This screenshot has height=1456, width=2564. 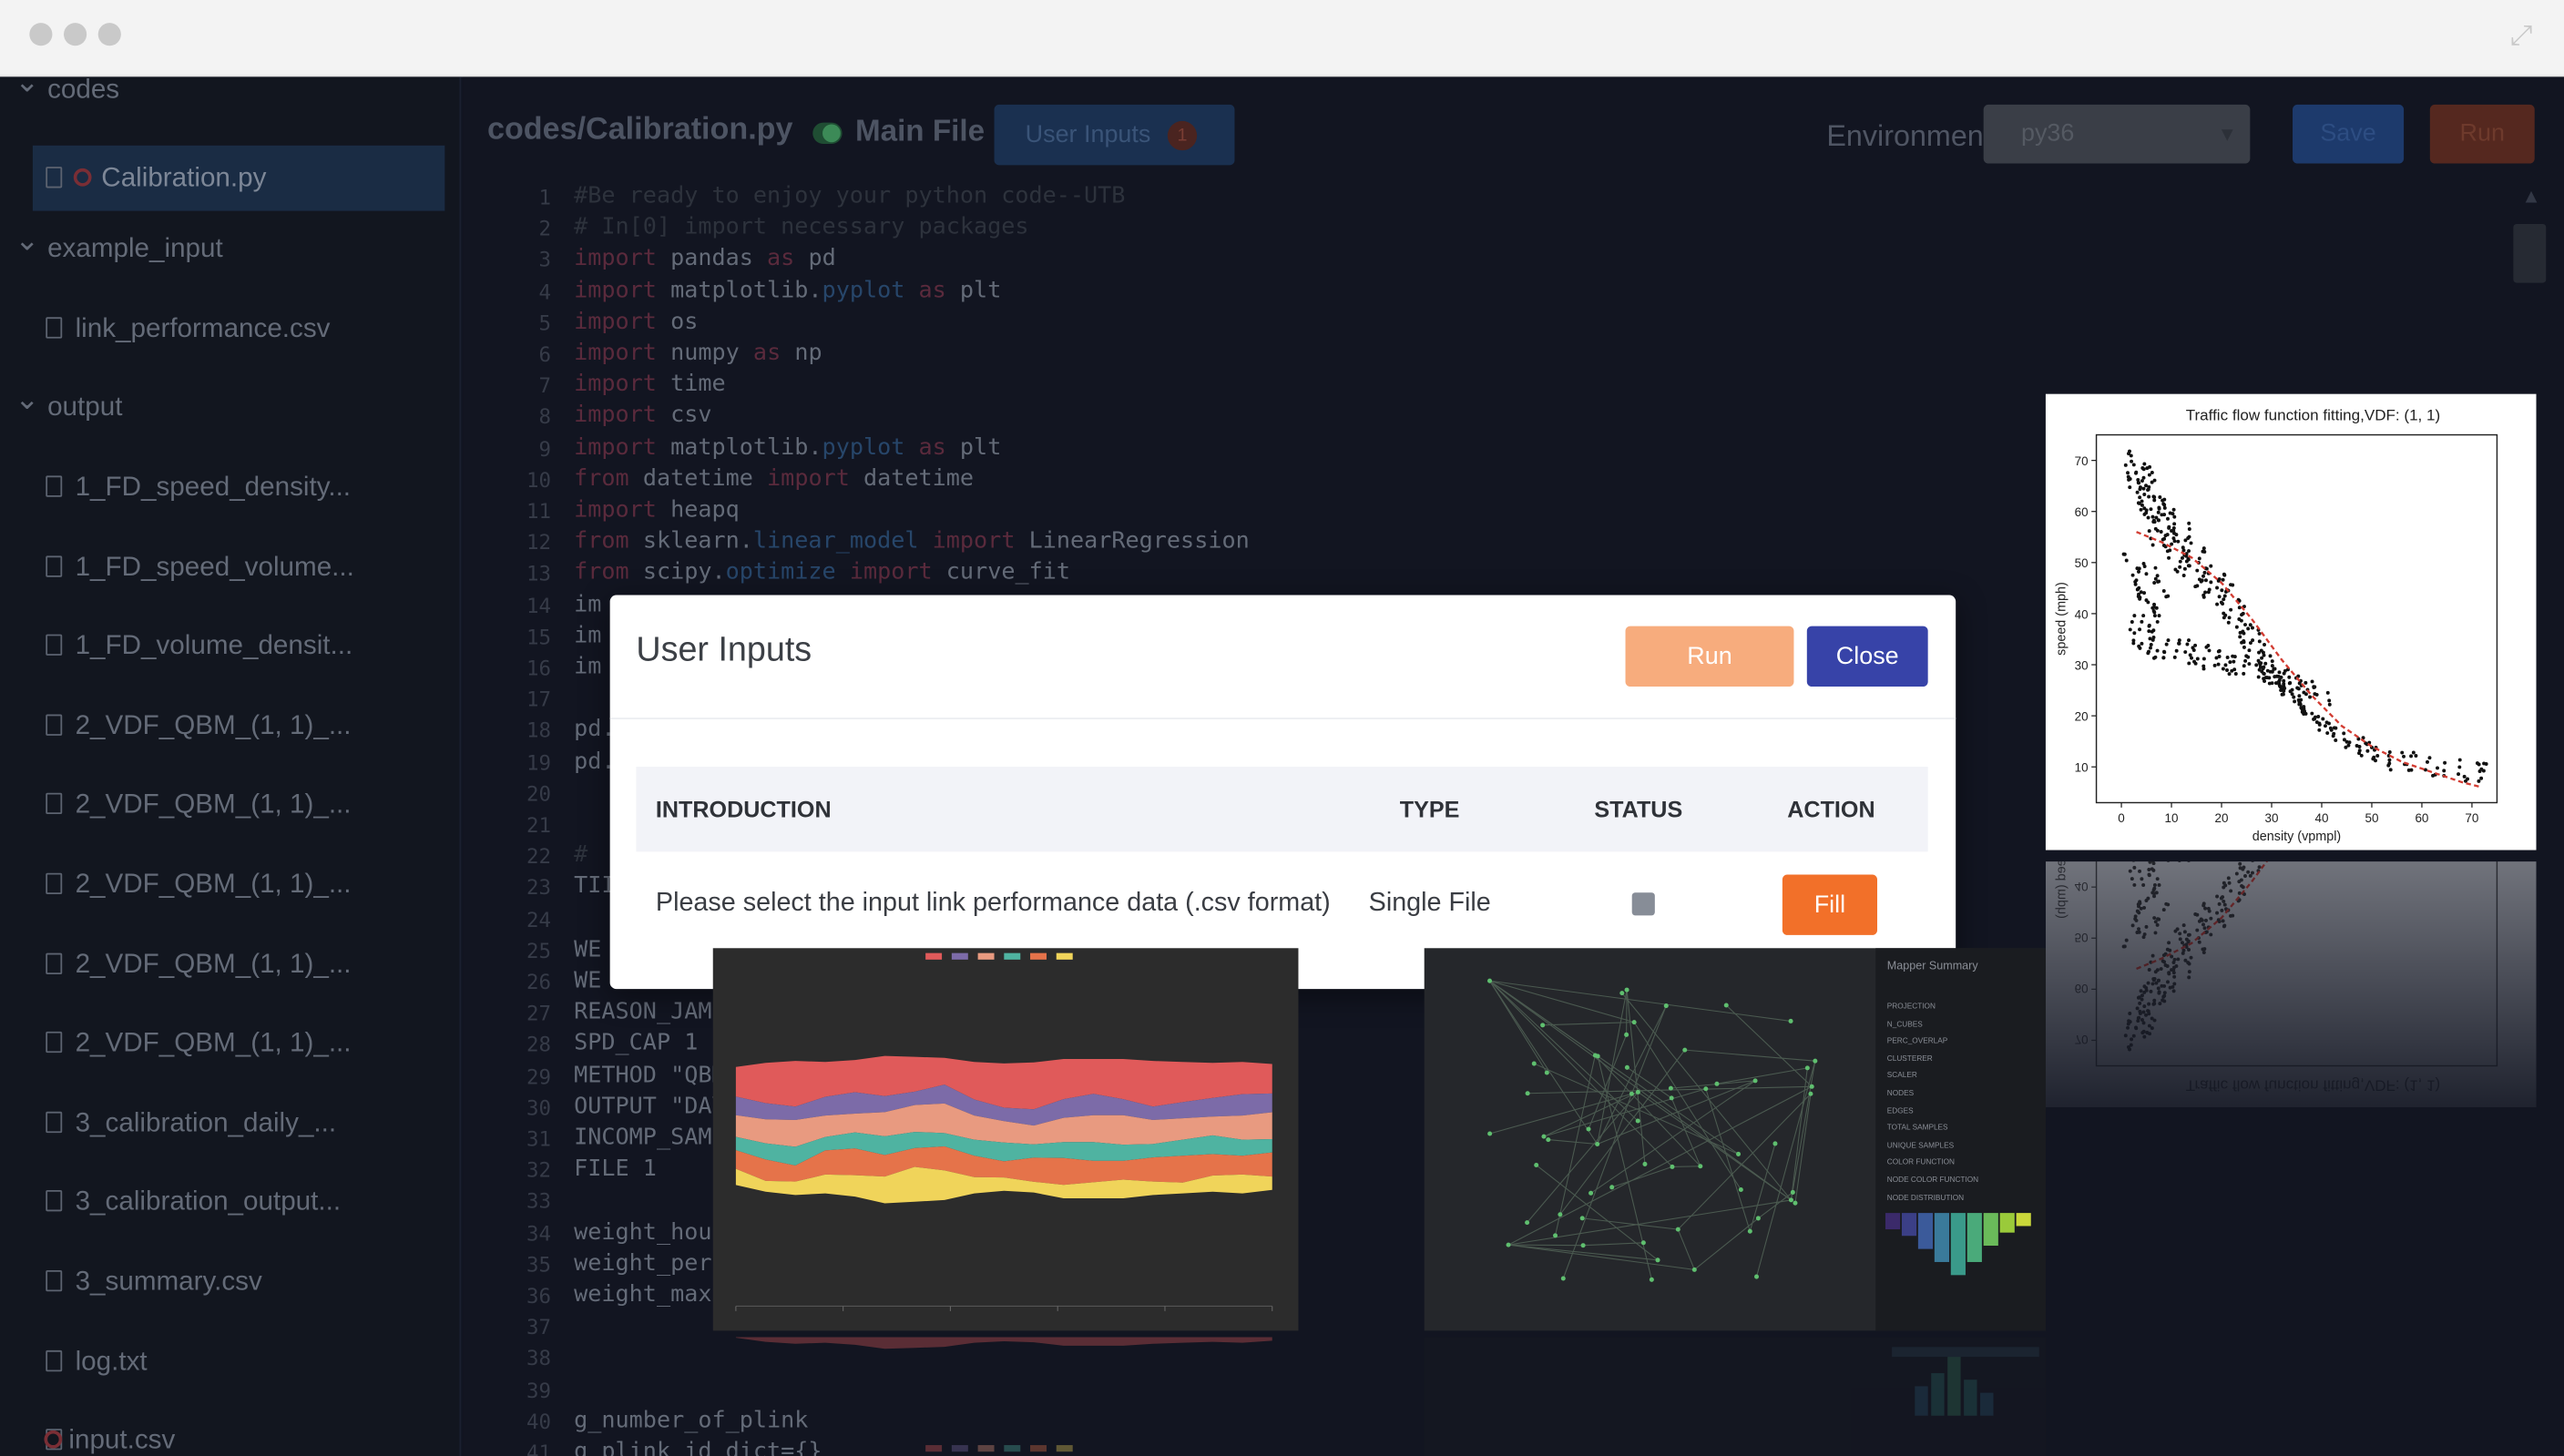 I want to click on streamgraph-reflection, so click(x=1006, y=1397).